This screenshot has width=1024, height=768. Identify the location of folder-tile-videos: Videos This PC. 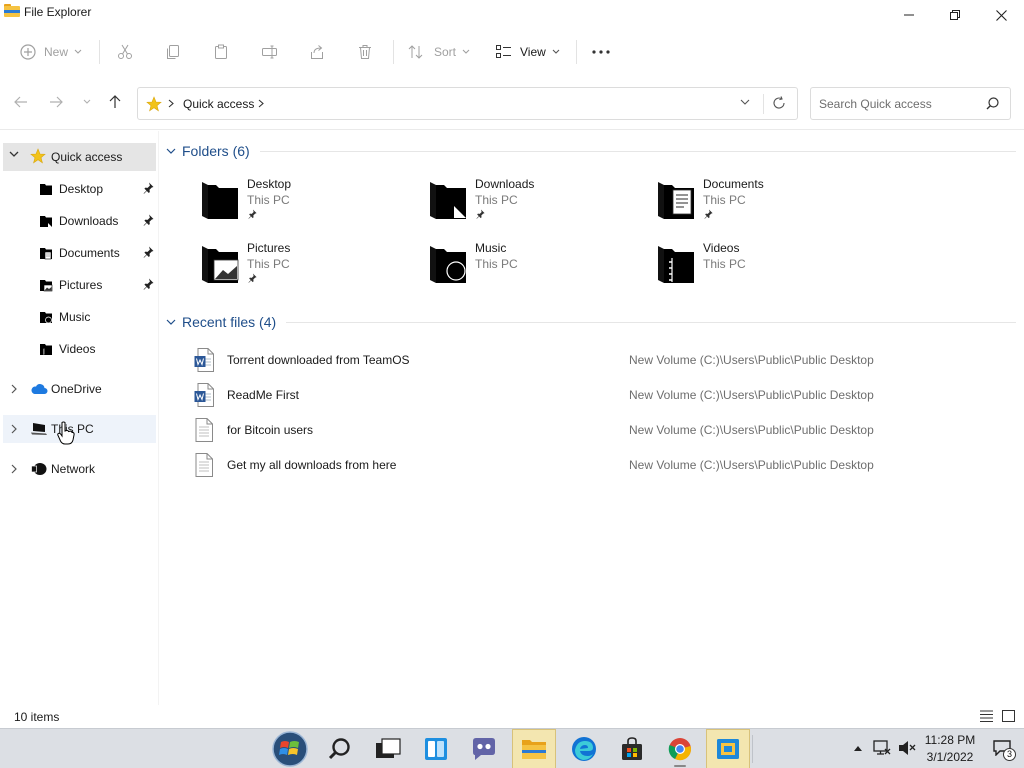
(766, 268).